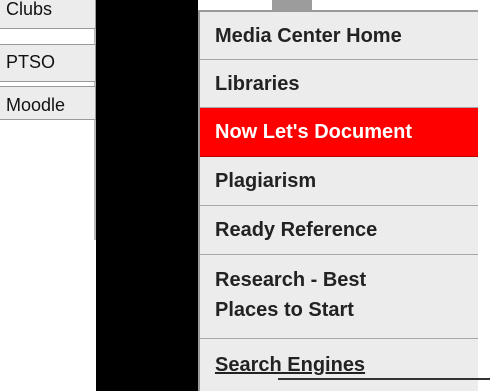  Describe the element at coordinates (266, 181) in the screenshot. I see `menu-item-label: Plagiarism` at that location.